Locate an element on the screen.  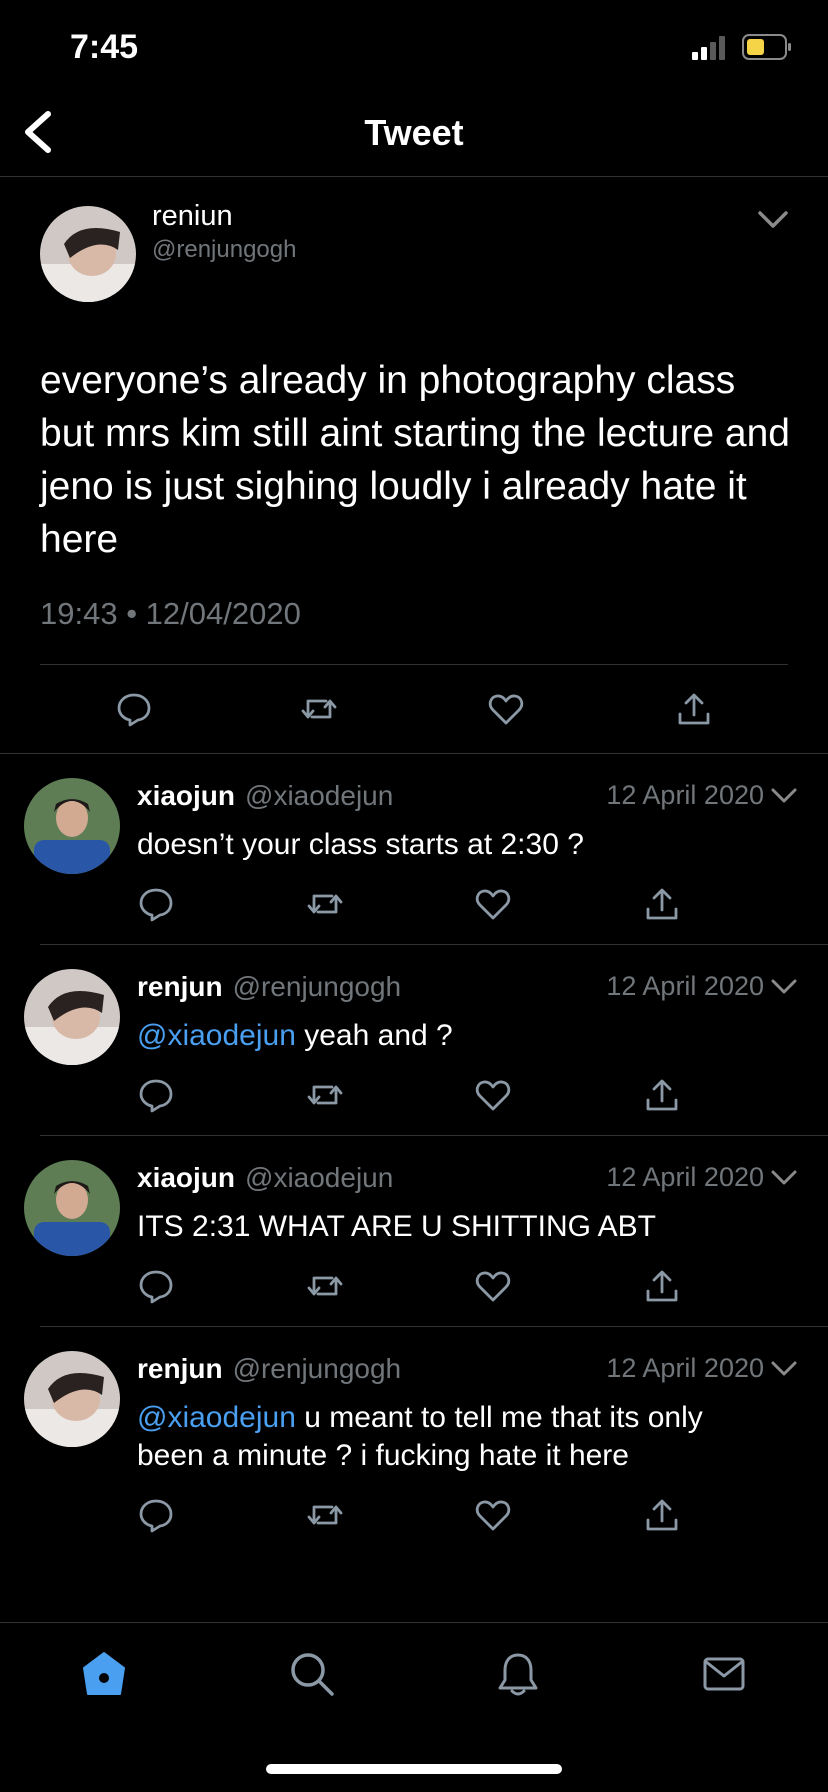
reply-text: ITS 2:31 WHAT ARE U SHITTING ABT is located at coordinates (457, 1227).